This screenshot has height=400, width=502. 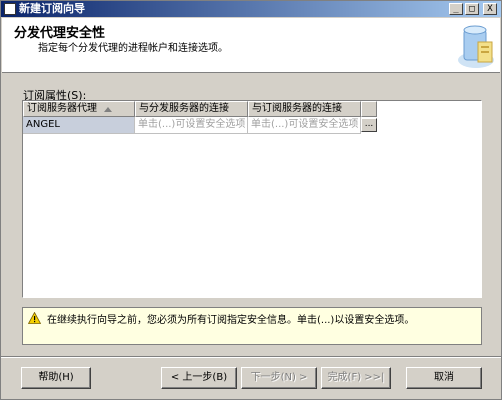 What do you see at coordinates (456, 9) in the screenshot?
I see `minimize-button: _` at bounding box center [456, 9].